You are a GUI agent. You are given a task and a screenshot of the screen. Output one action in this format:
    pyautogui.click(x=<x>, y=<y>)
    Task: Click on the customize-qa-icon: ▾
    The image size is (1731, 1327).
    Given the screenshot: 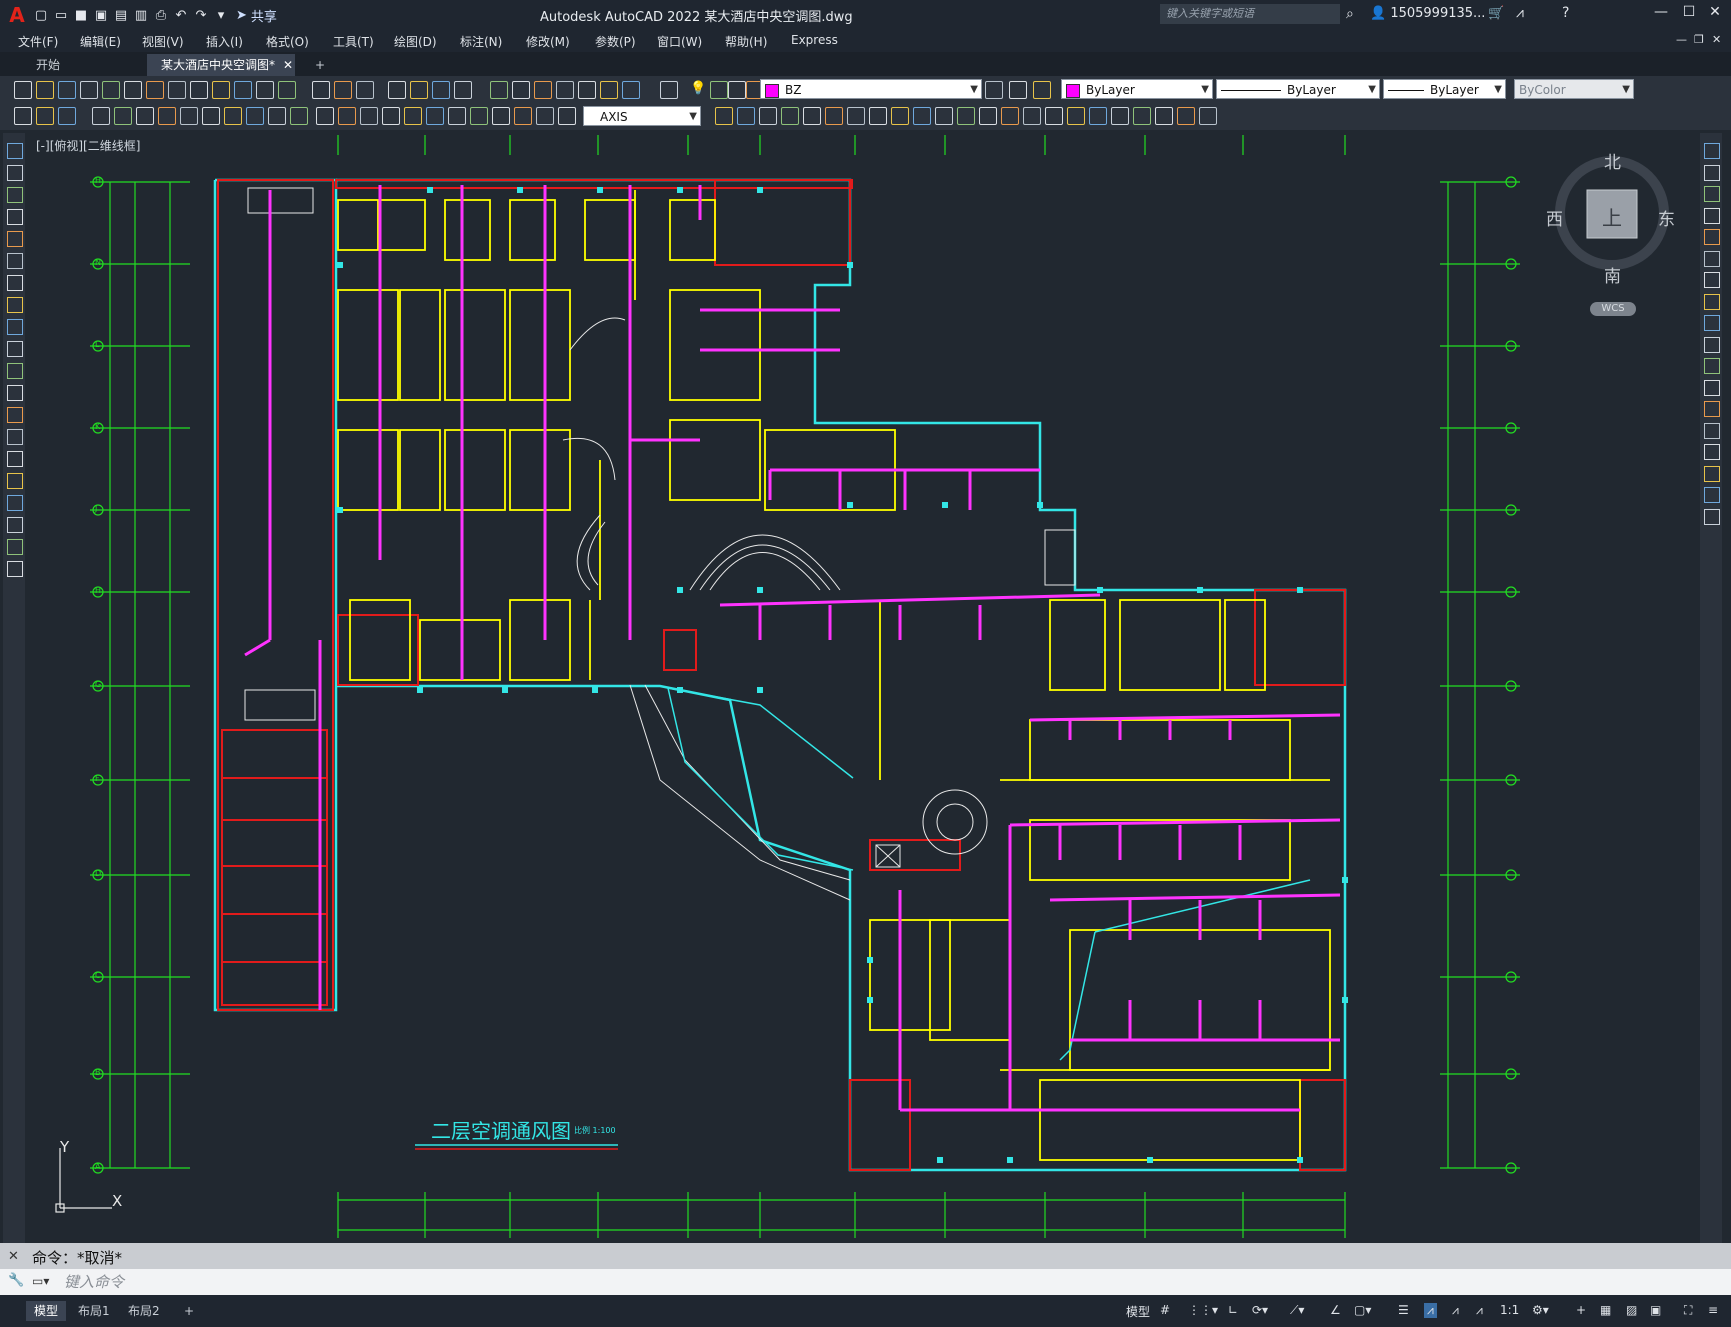 What is the action you would take?
    pyautogui.click(x=221, y=15)
    